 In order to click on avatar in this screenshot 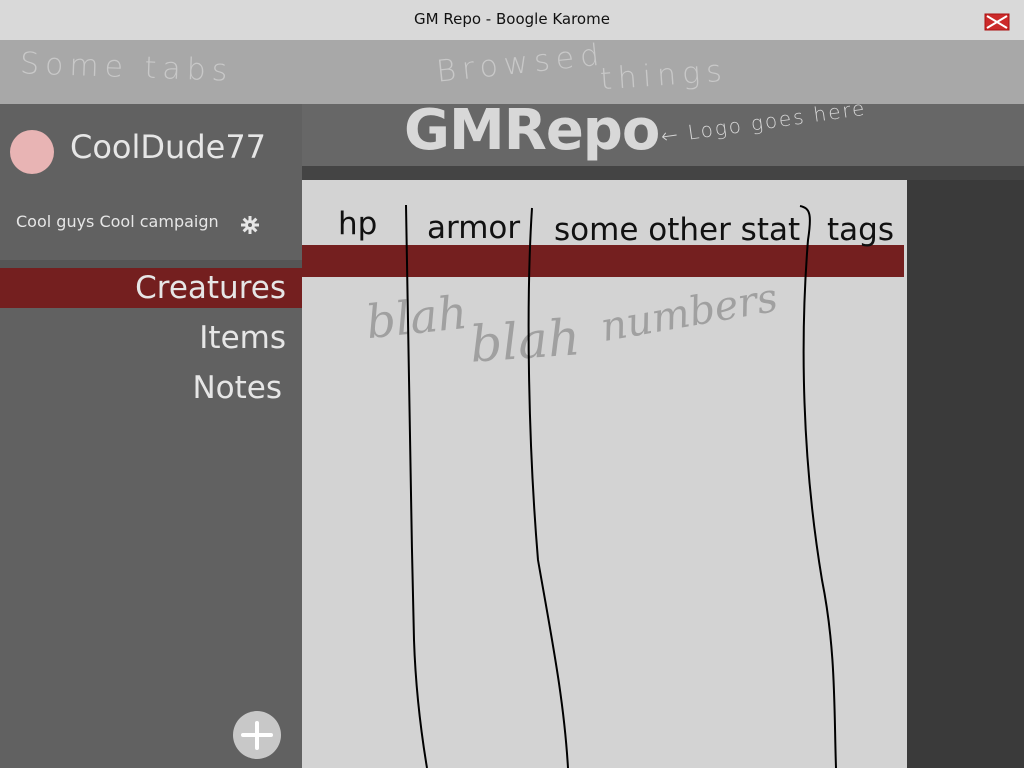, I will do `click(32, 152)`.